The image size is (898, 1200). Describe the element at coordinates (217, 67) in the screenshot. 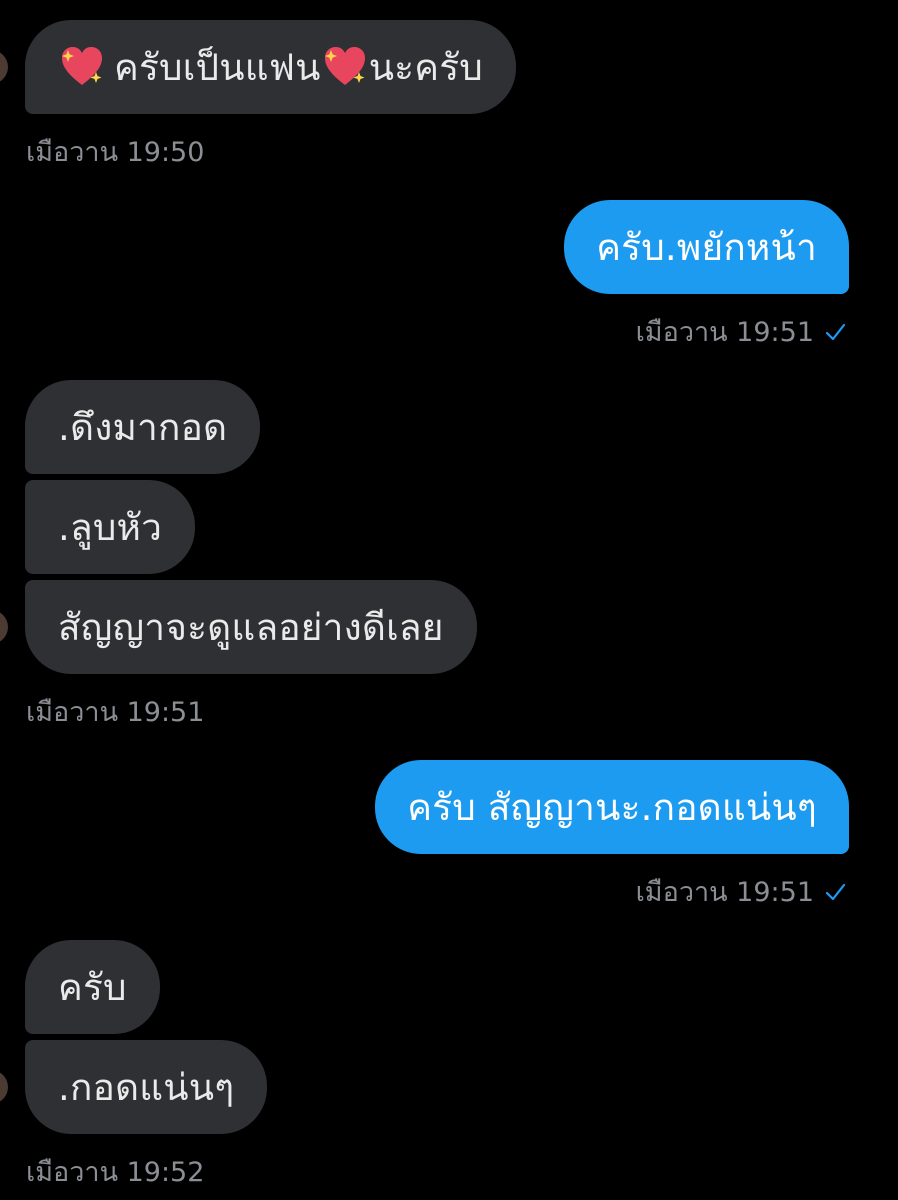

I see `message-text: ครับเป็นแฟน` at that location.